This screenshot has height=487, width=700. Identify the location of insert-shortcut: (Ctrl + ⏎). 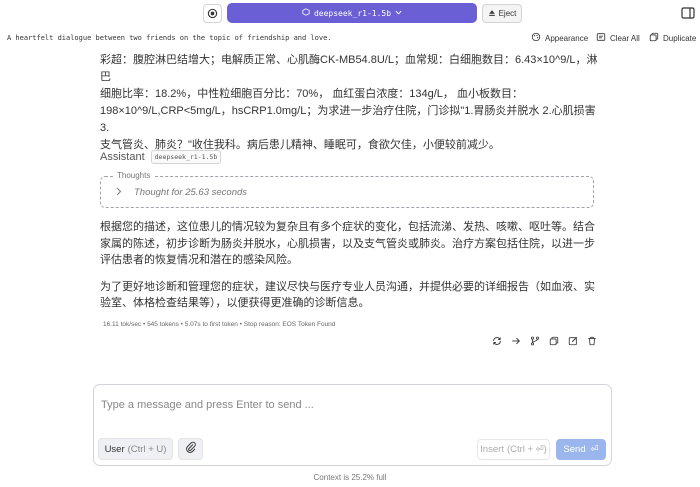
(526, 449).